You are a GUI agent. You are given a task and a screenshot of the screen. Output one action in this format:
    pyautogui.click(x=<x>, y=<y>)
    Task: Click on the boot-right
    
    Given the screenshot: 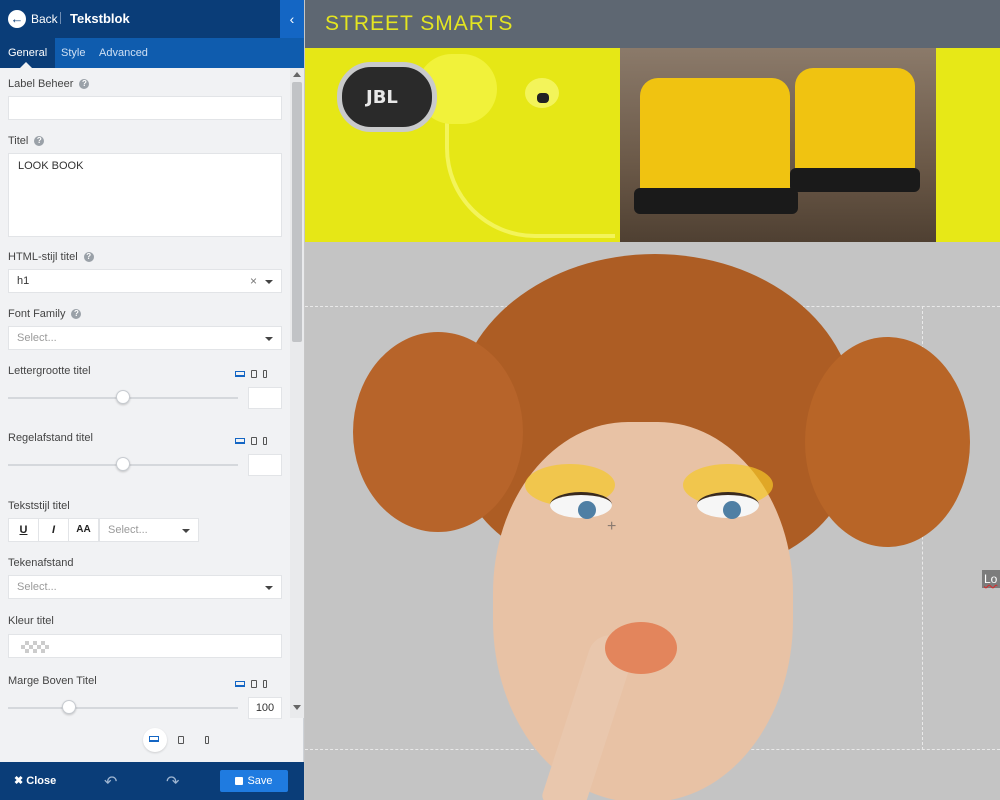 What is the action you would take?
    pyautogui.click(x=855, y=123)
    